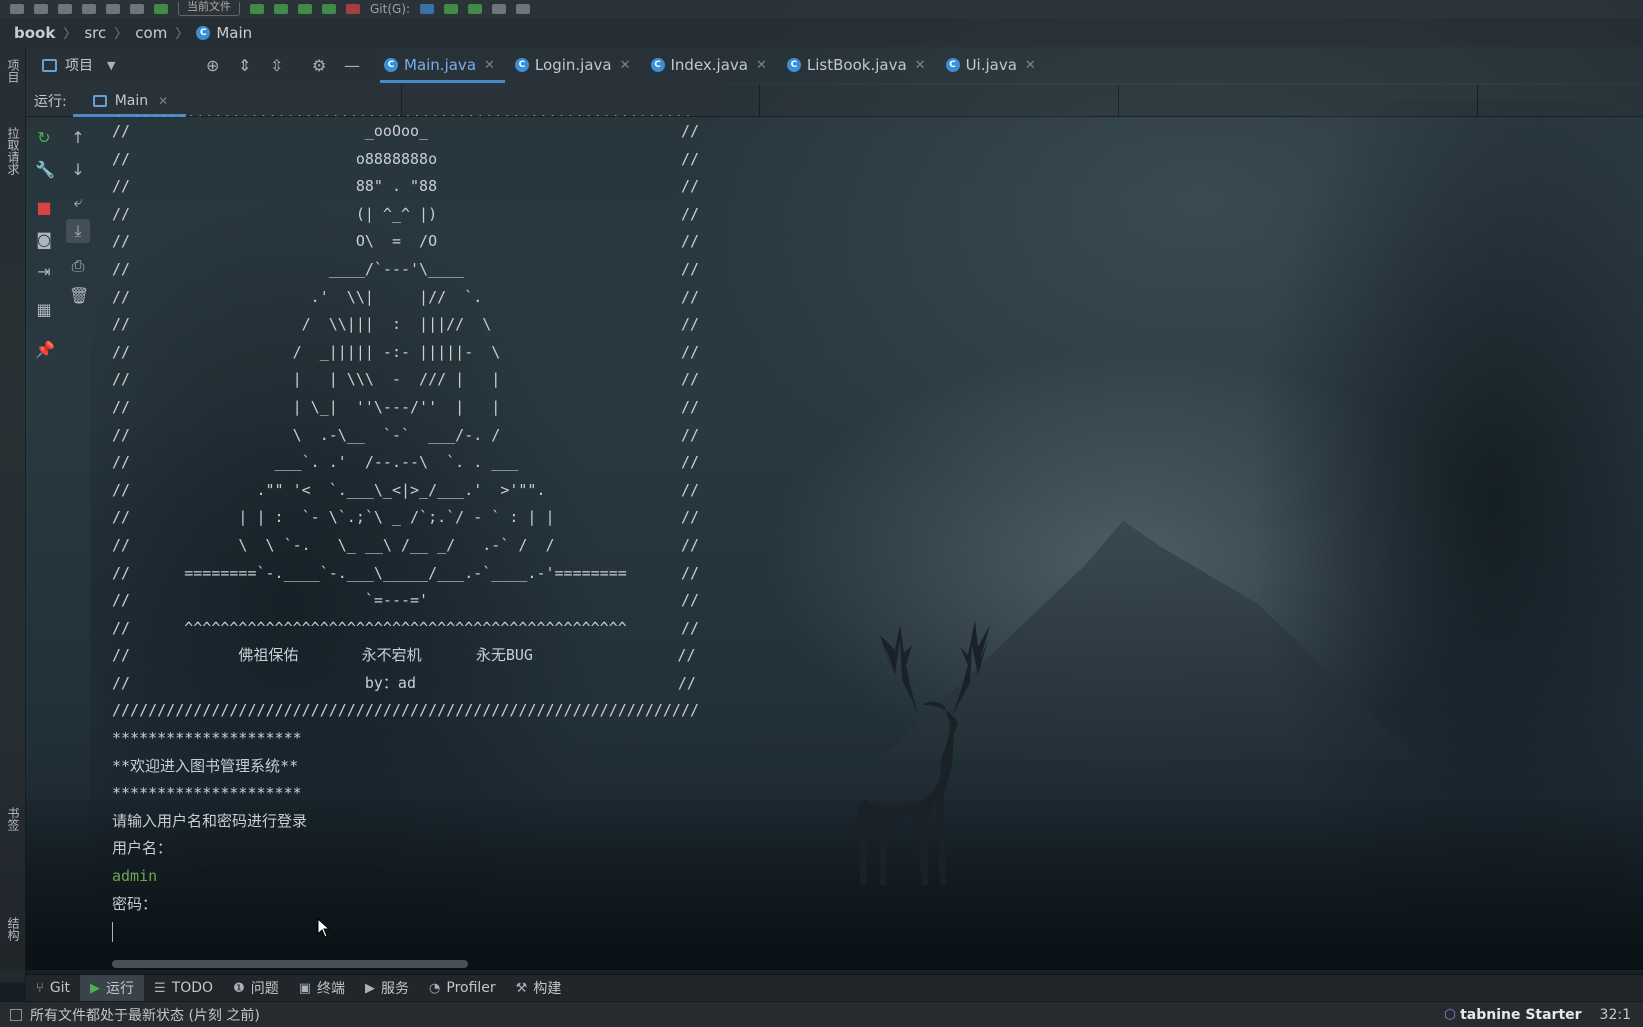  What do you see at coordinates (78, 138) in the screenshot?
I see `arrow-up-icon: ↑` at bounding box center [78, 138].